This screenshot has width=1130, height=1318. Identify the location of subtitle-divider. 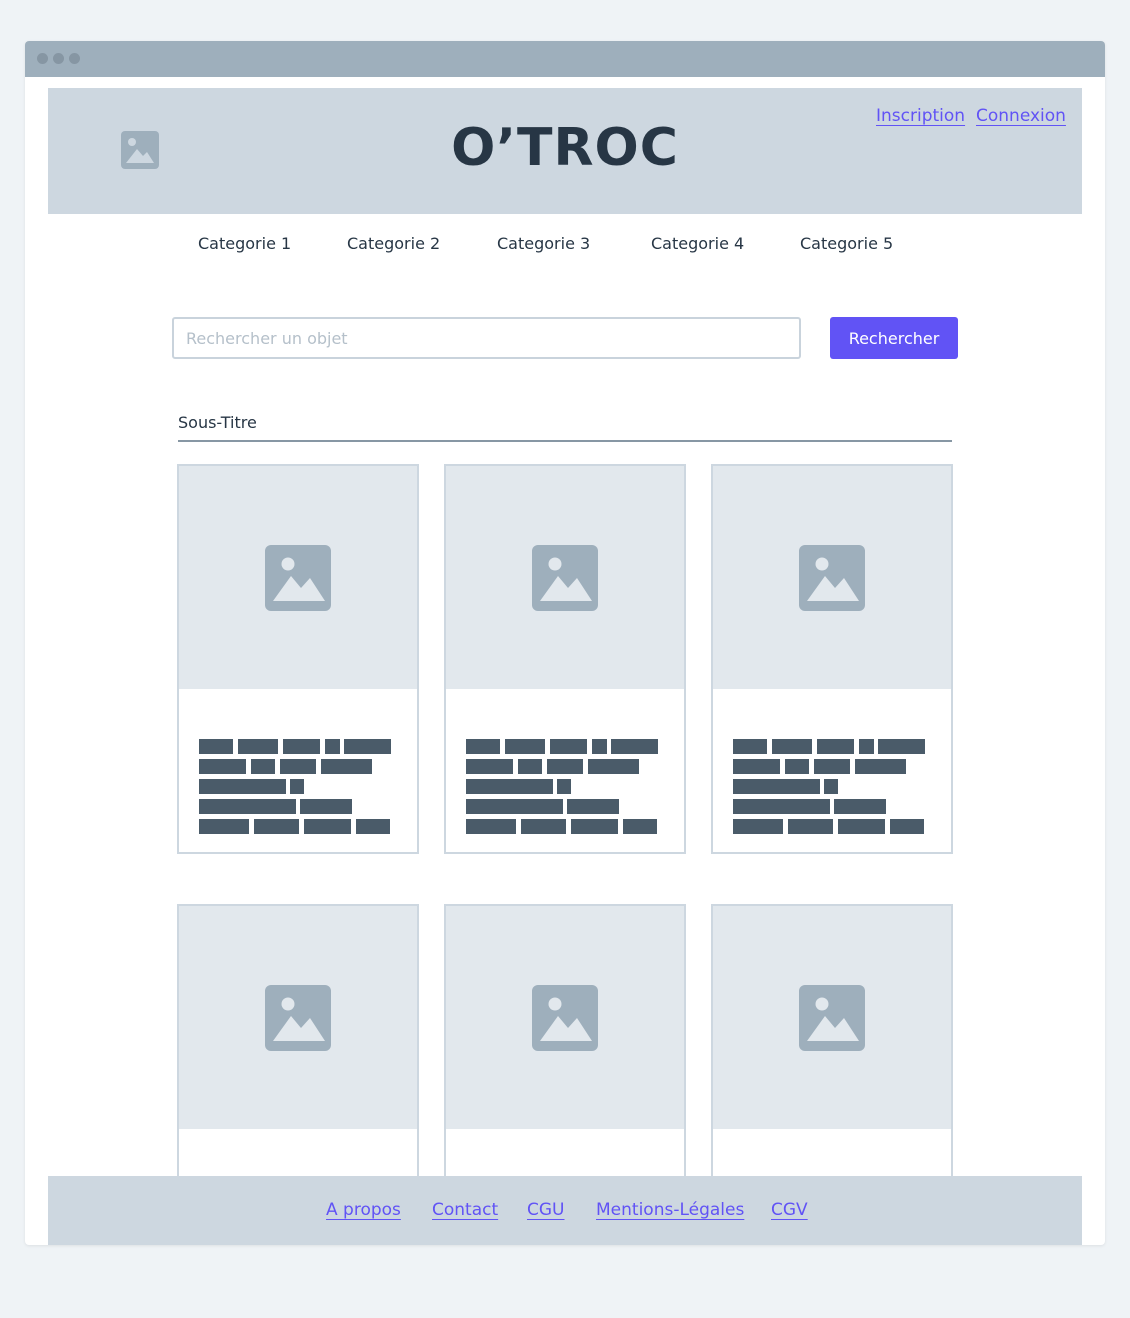
(565, 441).